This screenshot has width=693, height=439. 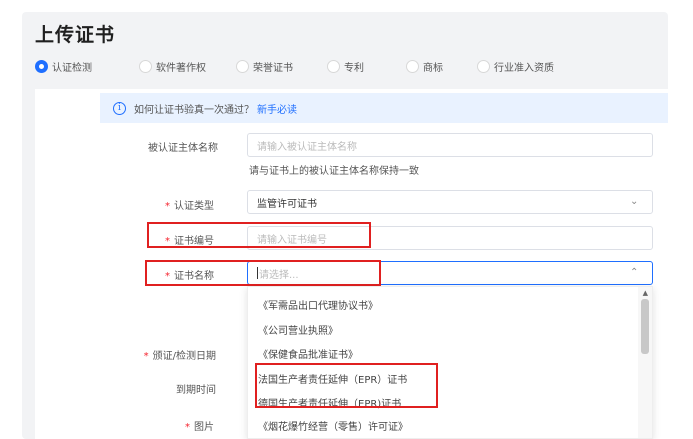 What do you see at coordinates (196, 390) in the screenshot?
I see `expire-date-label-text: 到期时间` at bounding box center [196, 390].